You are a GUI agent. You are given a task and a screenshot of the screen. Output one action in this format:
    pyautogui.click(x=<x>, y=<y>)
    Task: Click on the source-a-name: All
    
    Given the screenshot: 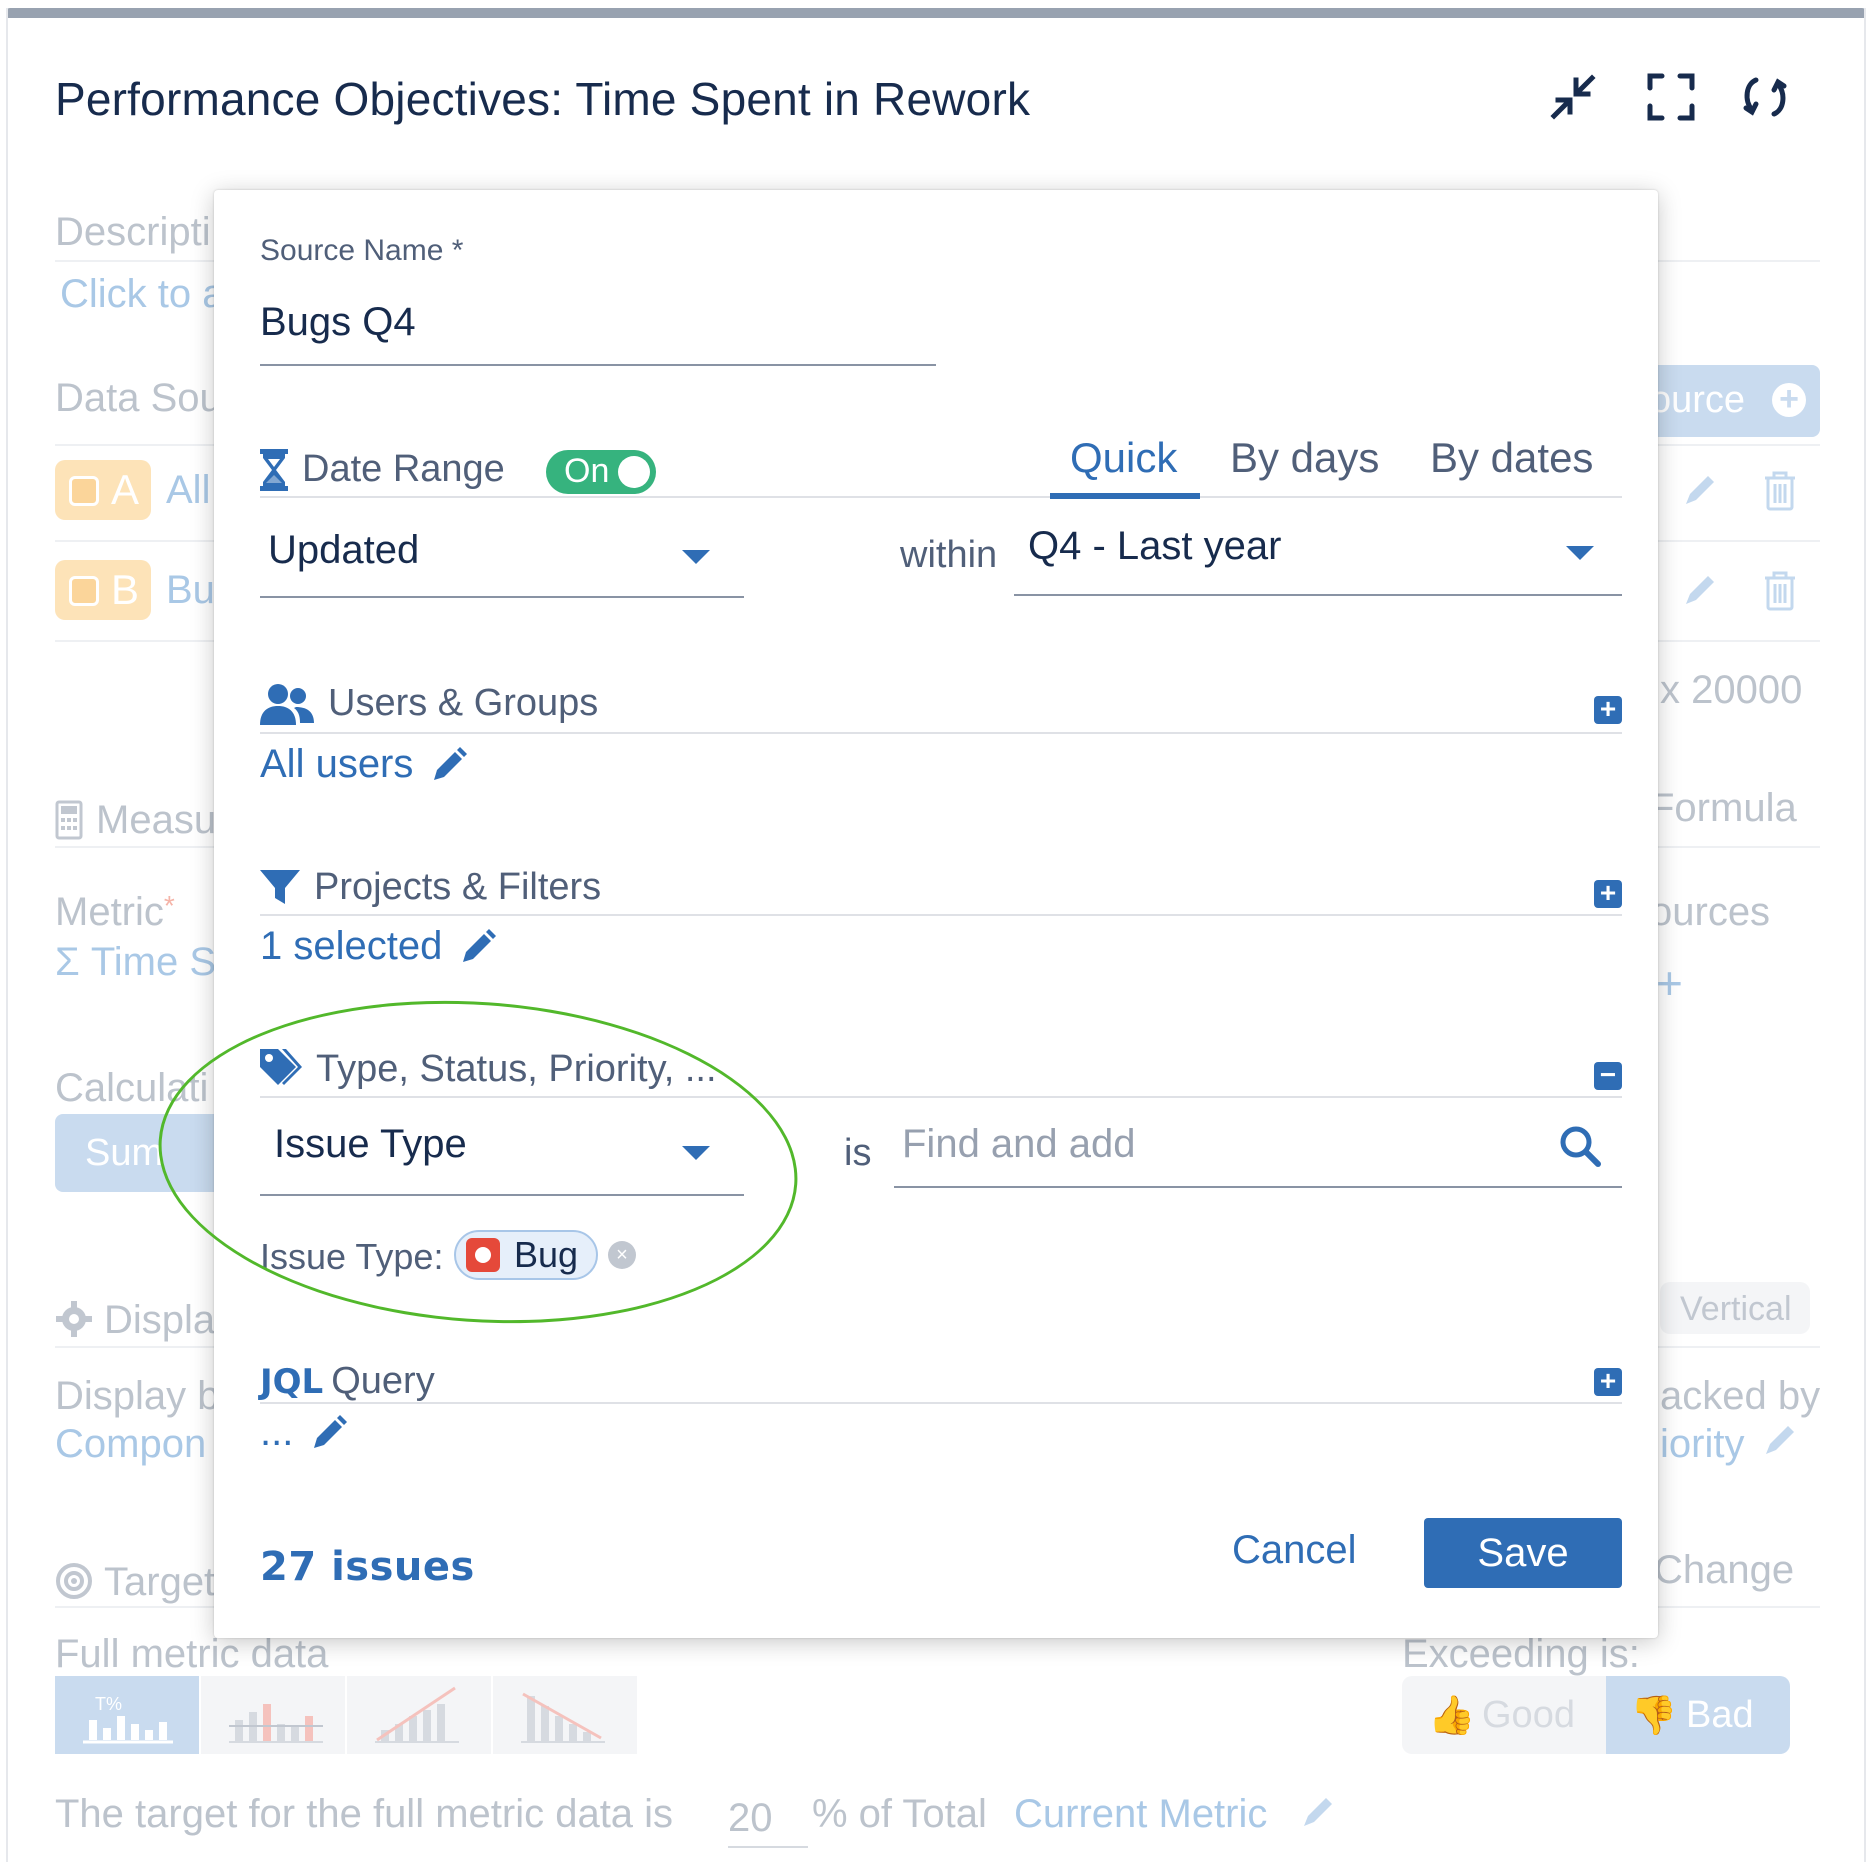 What is the action you would take?
    pyautogui.click(x=188, y=490)
    